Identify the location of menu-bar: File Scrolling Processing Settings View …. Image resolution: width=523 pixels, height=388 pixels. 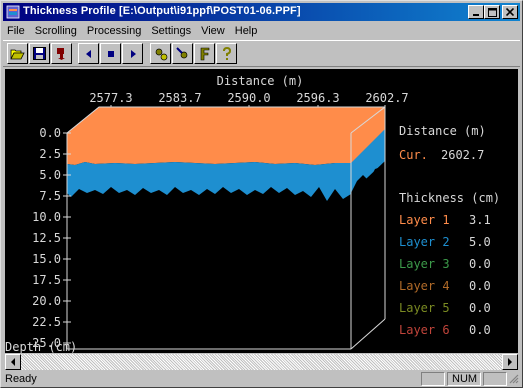
(261, 30).